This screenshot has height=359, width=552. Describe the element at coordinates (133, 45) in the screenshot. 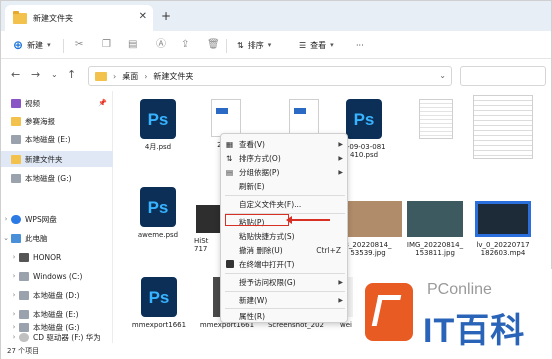

I see `paste-icon: ▤` at that location.